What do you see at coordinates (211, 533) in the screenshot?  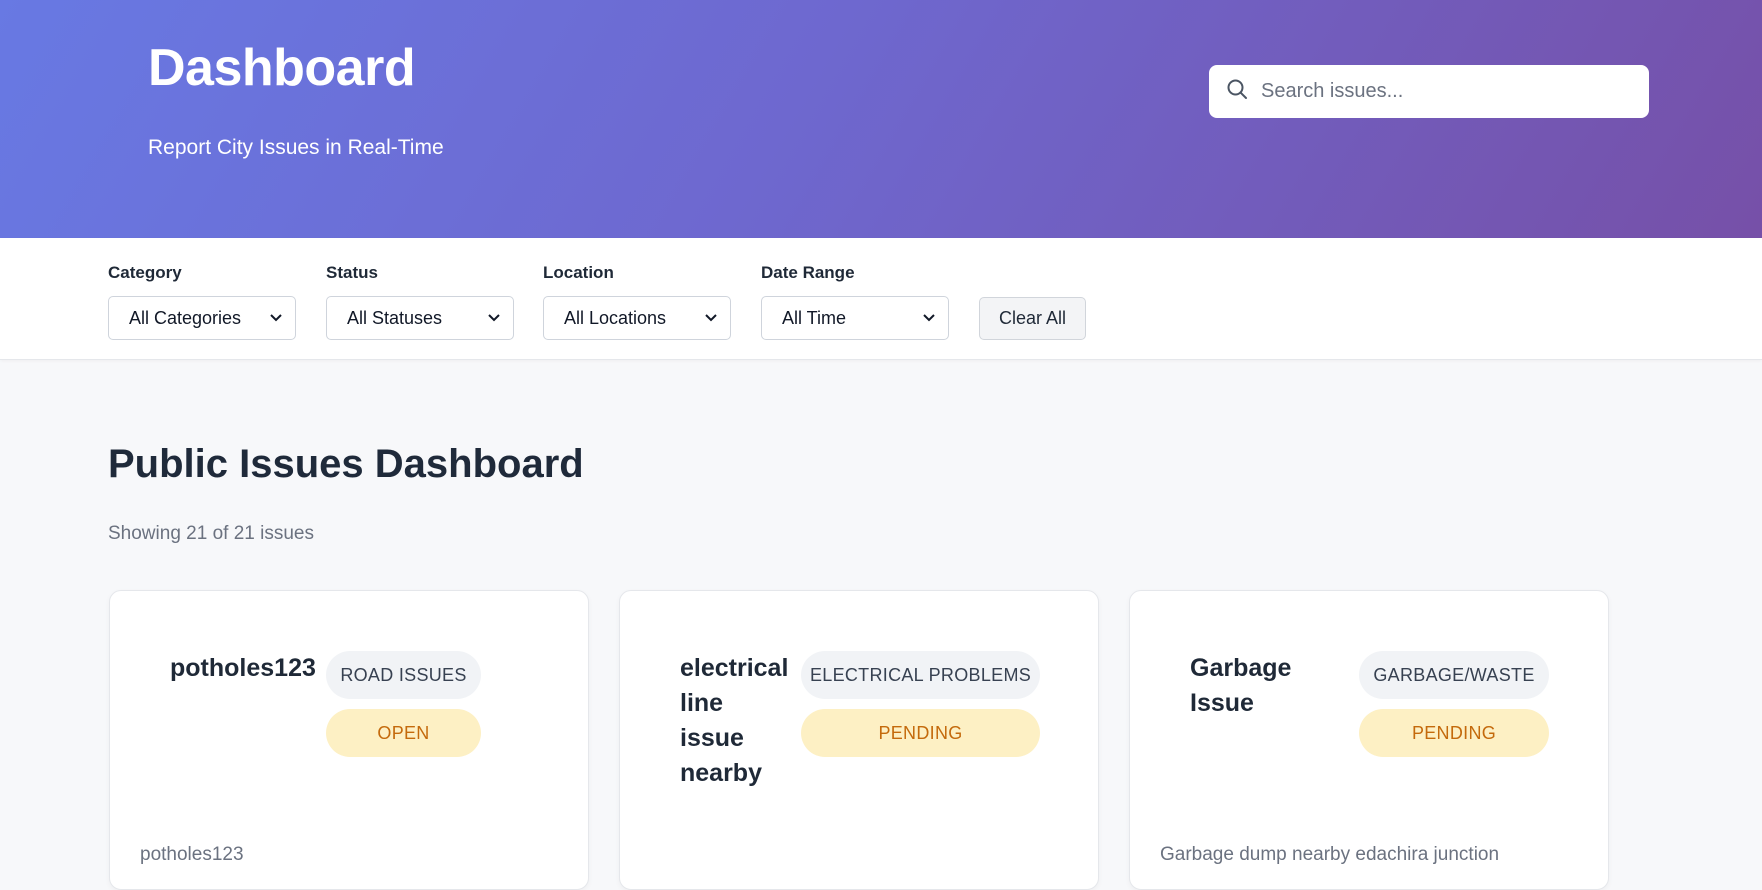 I see `issue-count: Showing 21 of 21 issues` at bounding box center [211, 533].